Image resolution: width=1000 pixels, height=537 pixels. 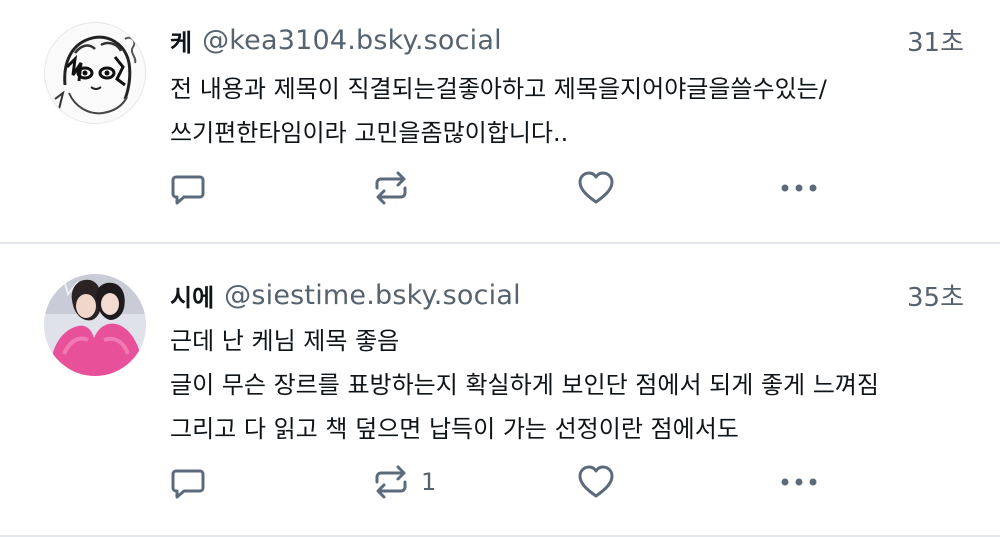 I want to click on post-timestamp: 35초, so click(x=935, y=295).